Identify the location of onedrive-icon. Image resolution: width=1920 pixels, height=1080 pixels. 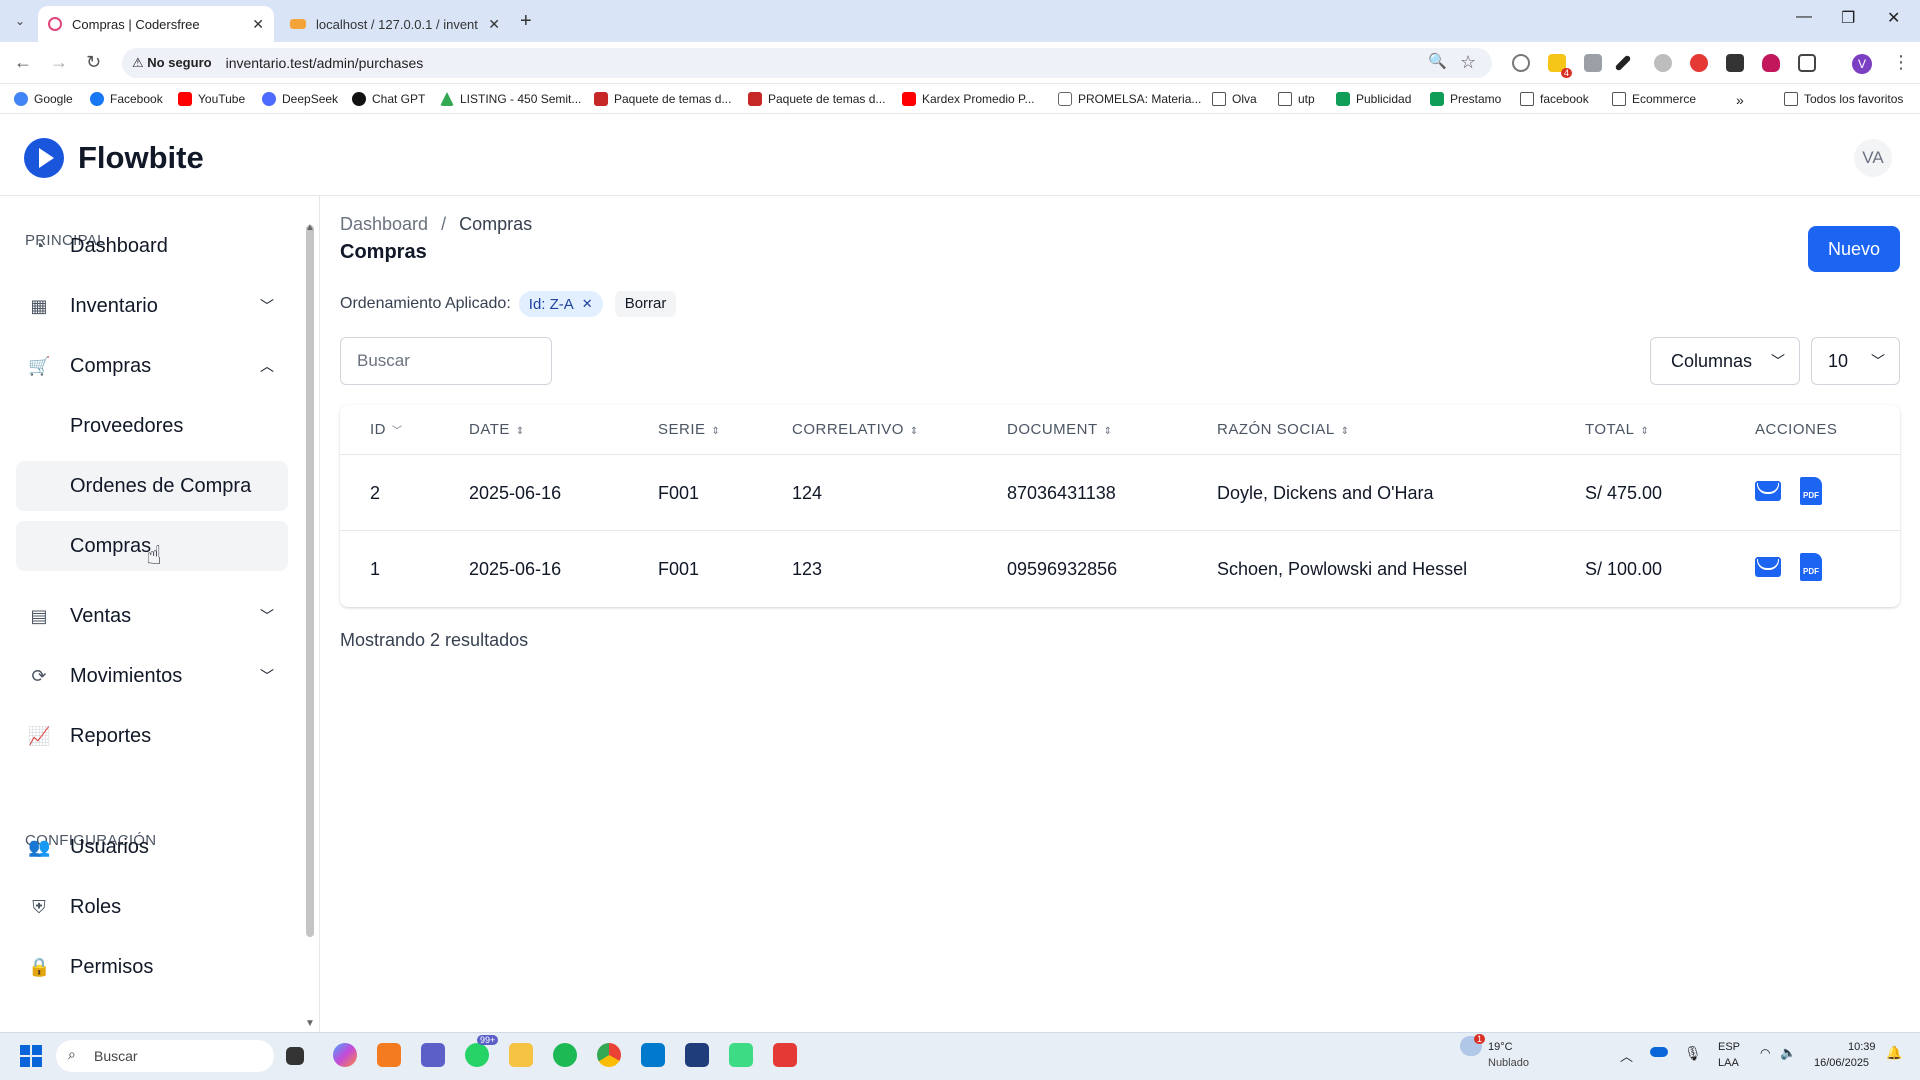
(1659, 1052).